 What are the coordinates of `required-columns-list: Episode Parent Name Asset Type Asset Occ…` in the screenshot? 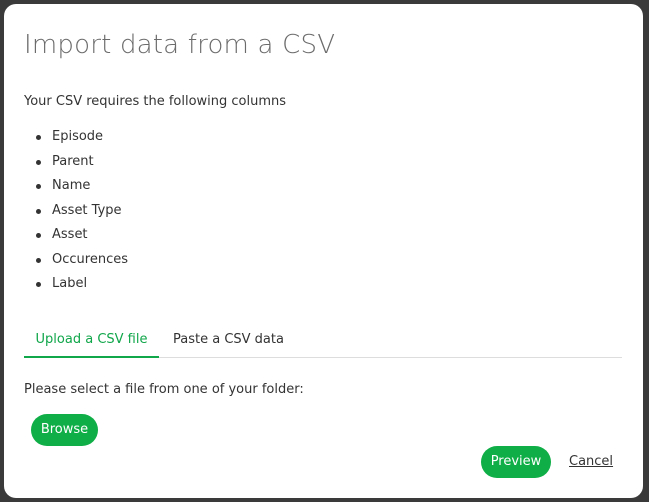 It's located at (80, 214).